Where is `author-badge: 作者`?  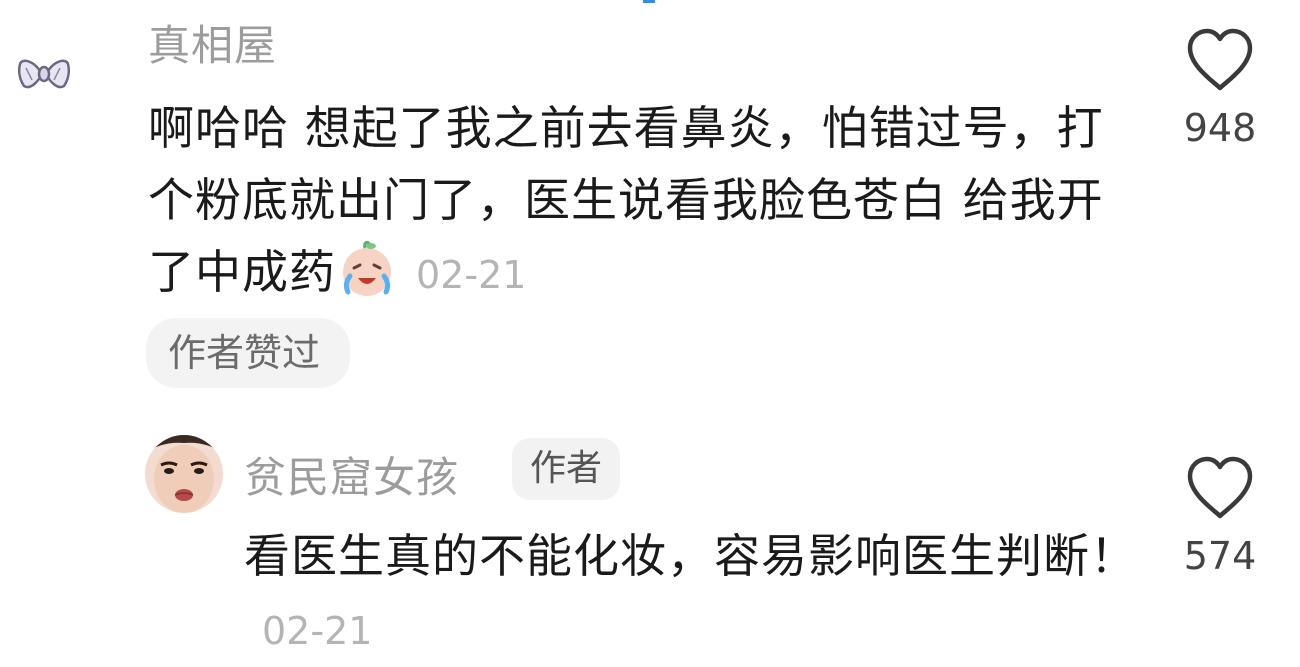
author-badge: 作者 is located at coordinates (566, 469).